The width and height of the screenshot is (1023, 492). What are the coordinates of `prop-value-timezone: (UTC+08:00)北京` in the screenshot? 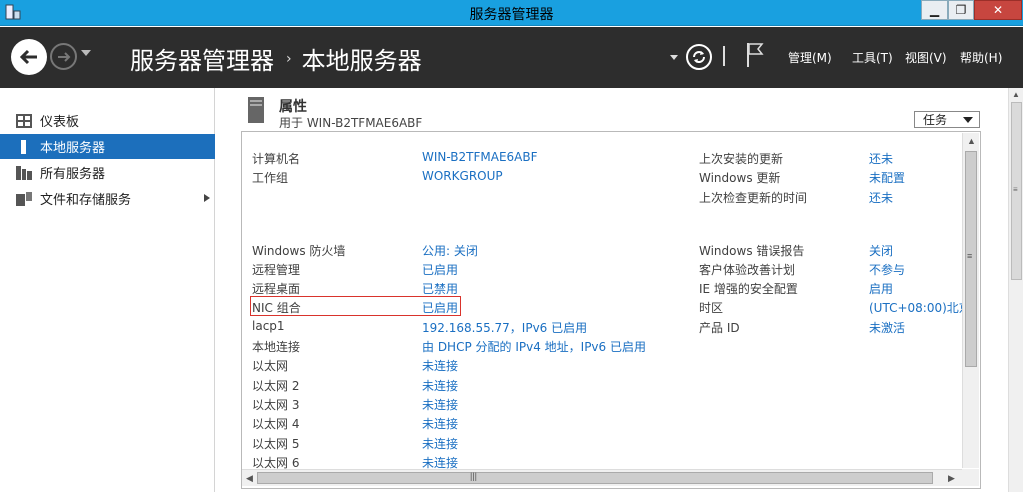 It's located at (915, 307).